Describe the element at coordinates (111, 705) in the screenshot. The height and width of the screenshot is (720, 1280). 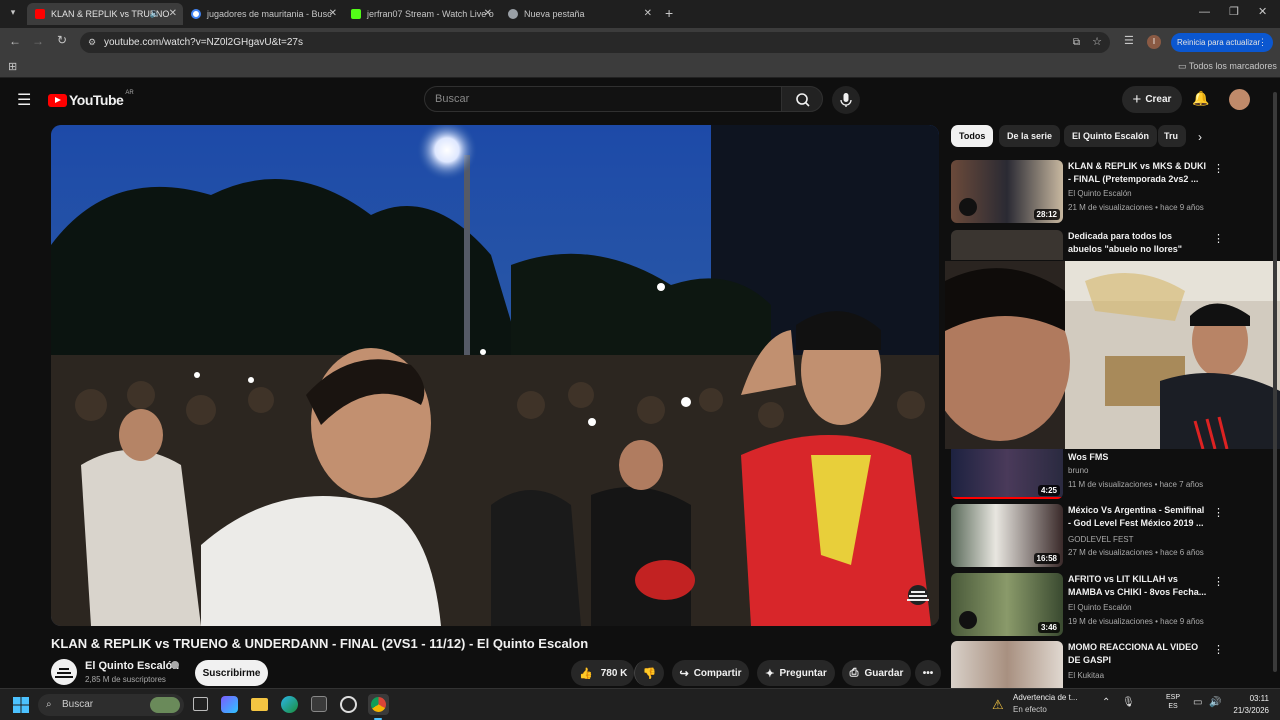
I see `taskbar-search: ⌕ Buscar` at that location.